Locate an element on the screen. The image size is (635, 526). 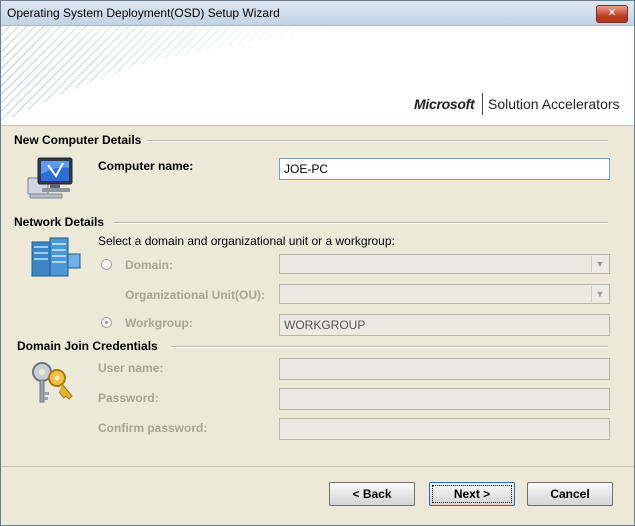
product-name: Solution Accelerators is located at coordinates (554, 104).